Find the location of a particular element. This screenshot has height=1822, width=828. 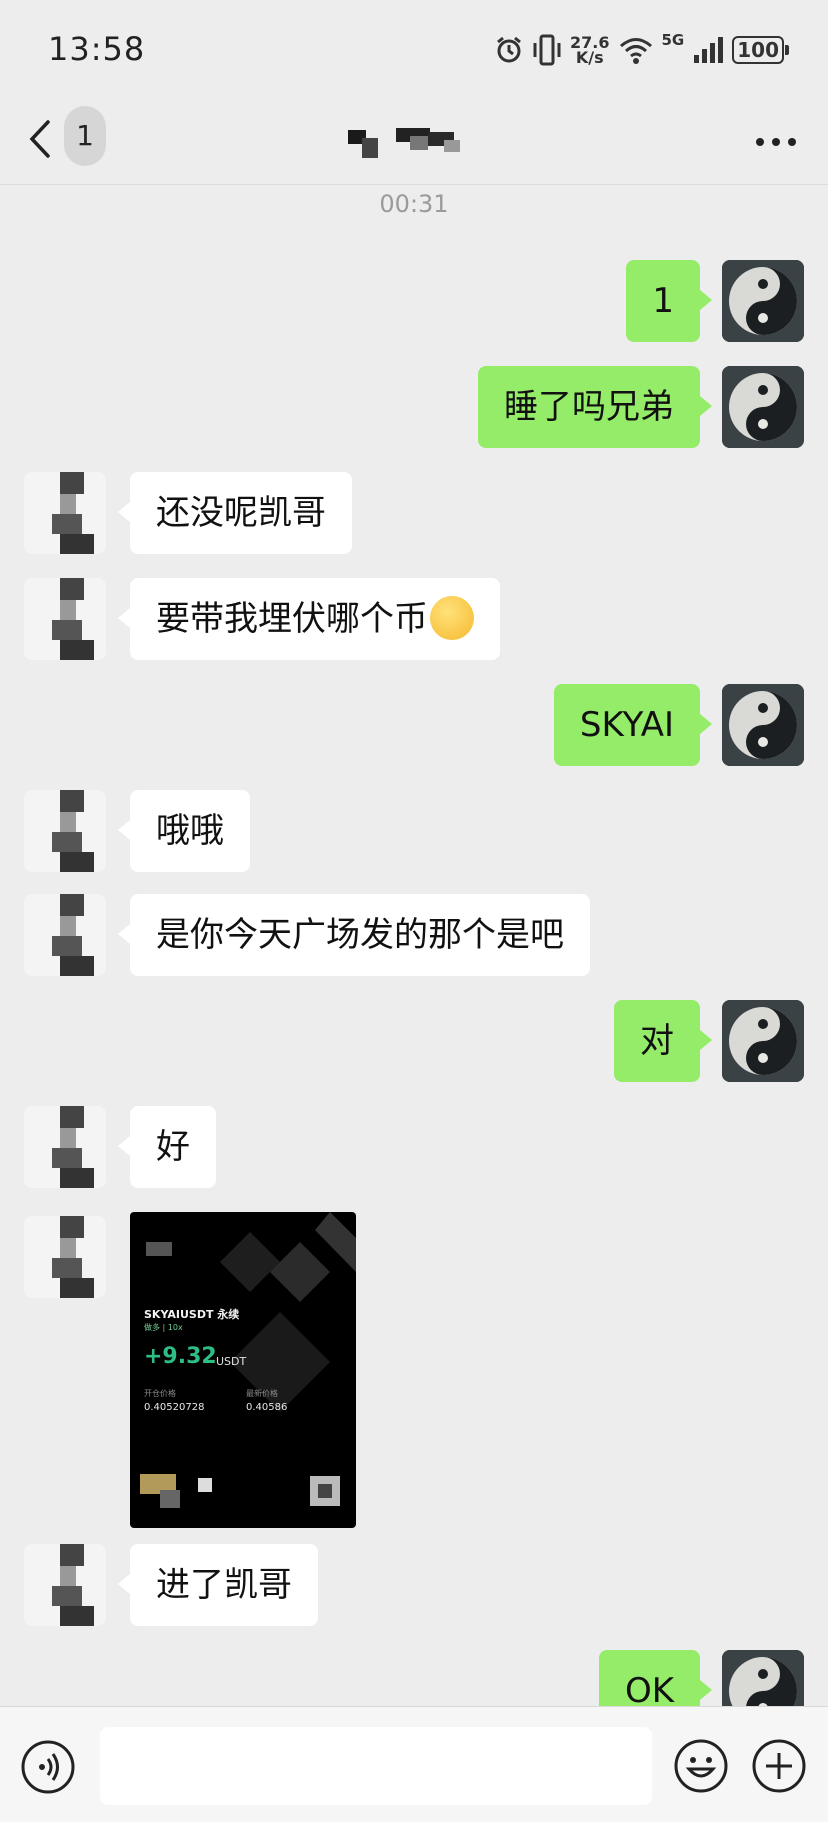

incoming-message-bubble: 哦哦 is located at coordinates (184, 831).